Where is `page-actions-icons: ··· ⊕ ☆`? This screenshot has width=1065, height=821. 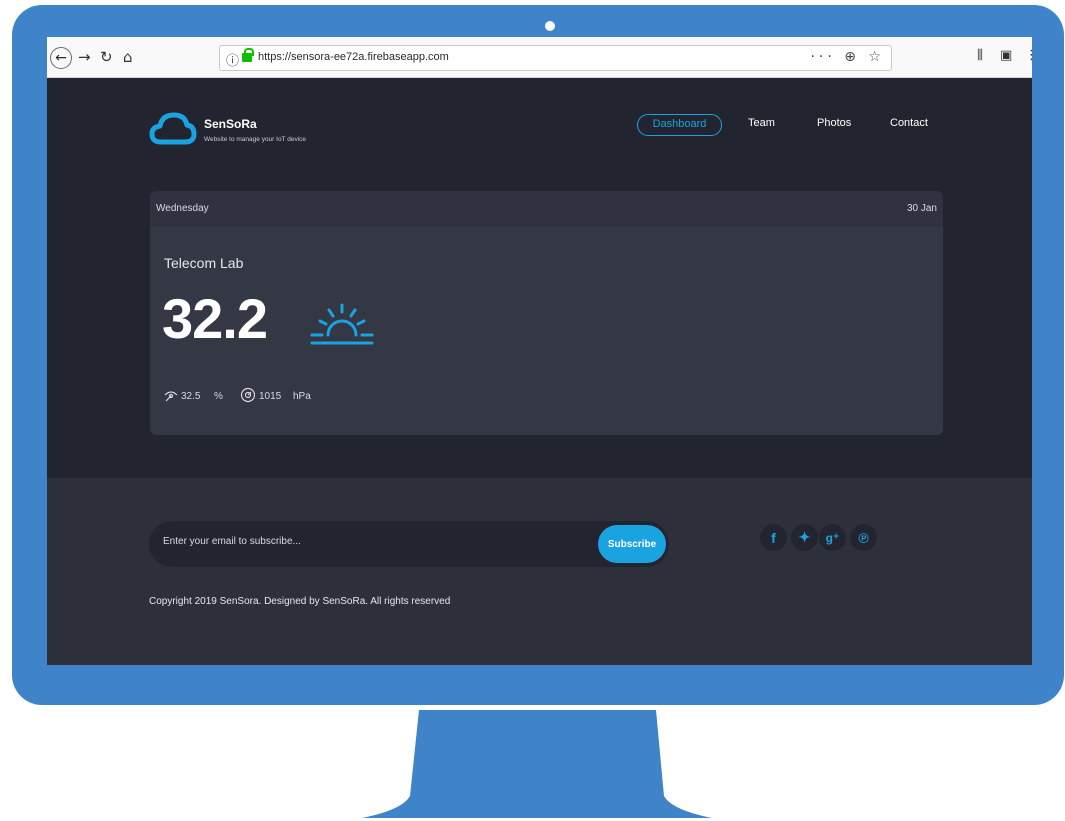 page-actions-icons: ··· ⊕ ☆ is located at coordinates (847, 57).